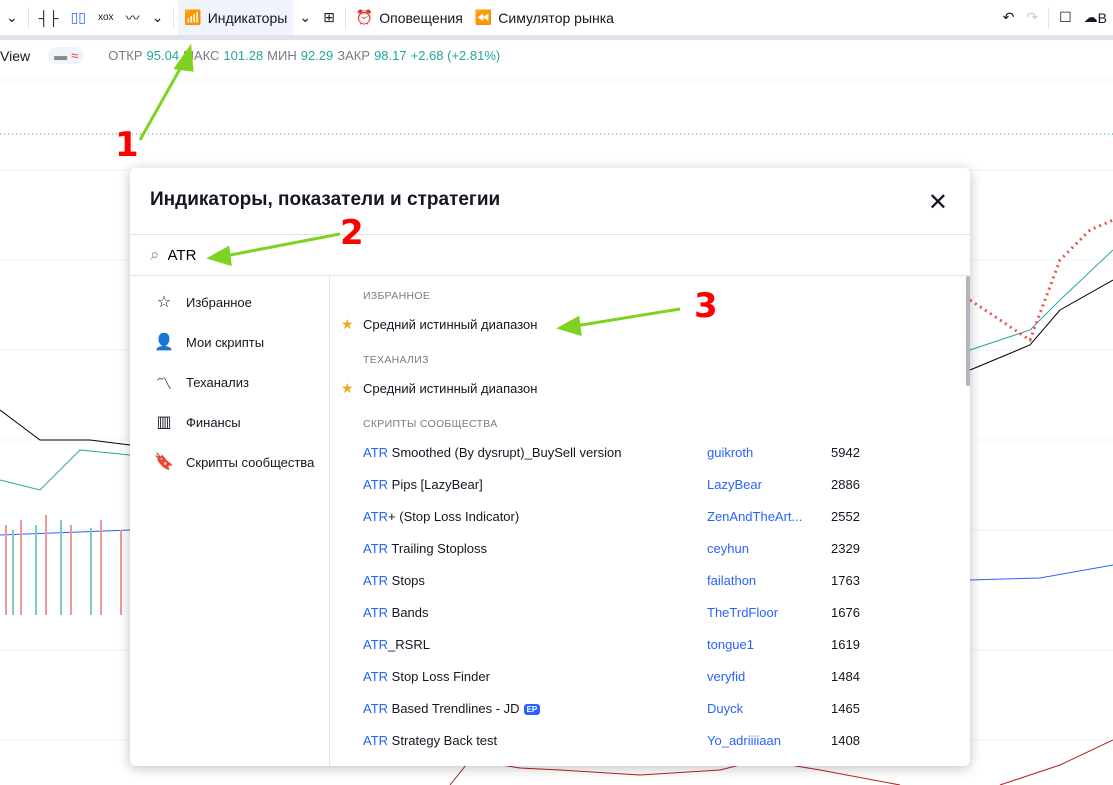 The height and width of the screenshot is (785, 1113). What do you see at coordinates (127, 145) in the screenshot?
I see `annotation-number-1: 1` at bounding box center [127, 145].